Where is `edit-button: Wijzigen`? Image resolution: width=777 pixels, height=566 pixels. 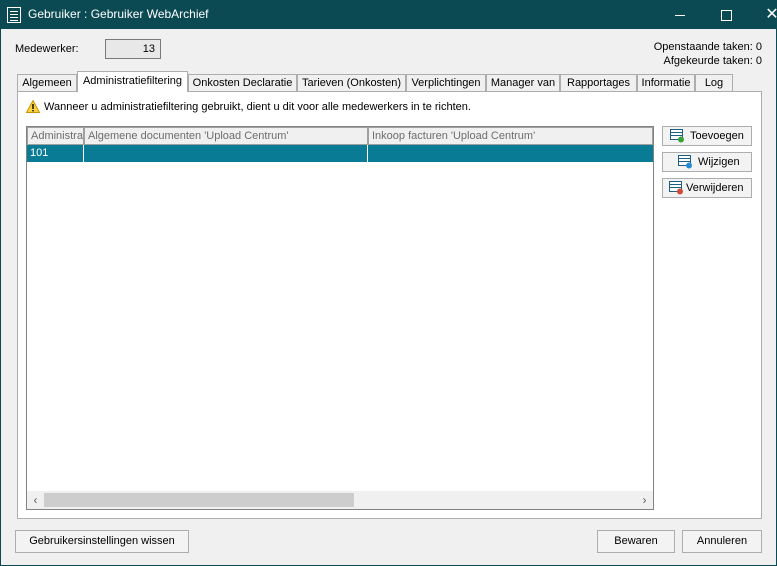
edit-button: Wijzigen is located at coordinates (707, 162).